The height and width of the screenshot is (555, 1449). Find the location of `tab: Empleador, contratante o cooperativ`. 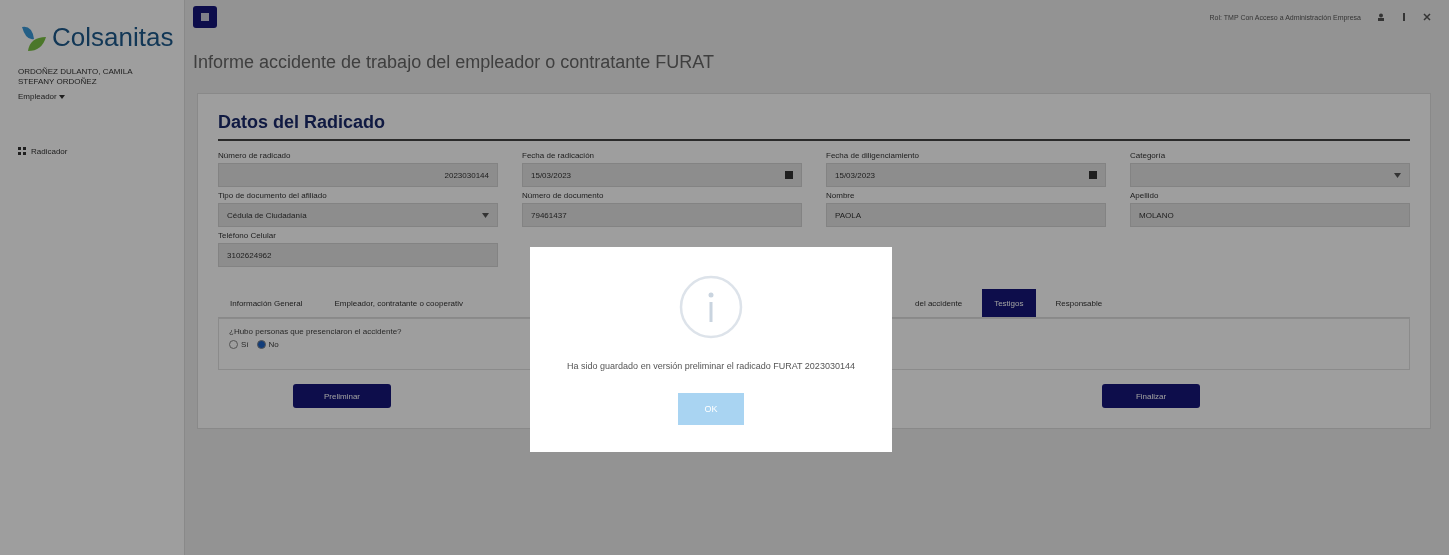

tab: Empleador, contratante o cooperativ is located at coordinates (398, 303).